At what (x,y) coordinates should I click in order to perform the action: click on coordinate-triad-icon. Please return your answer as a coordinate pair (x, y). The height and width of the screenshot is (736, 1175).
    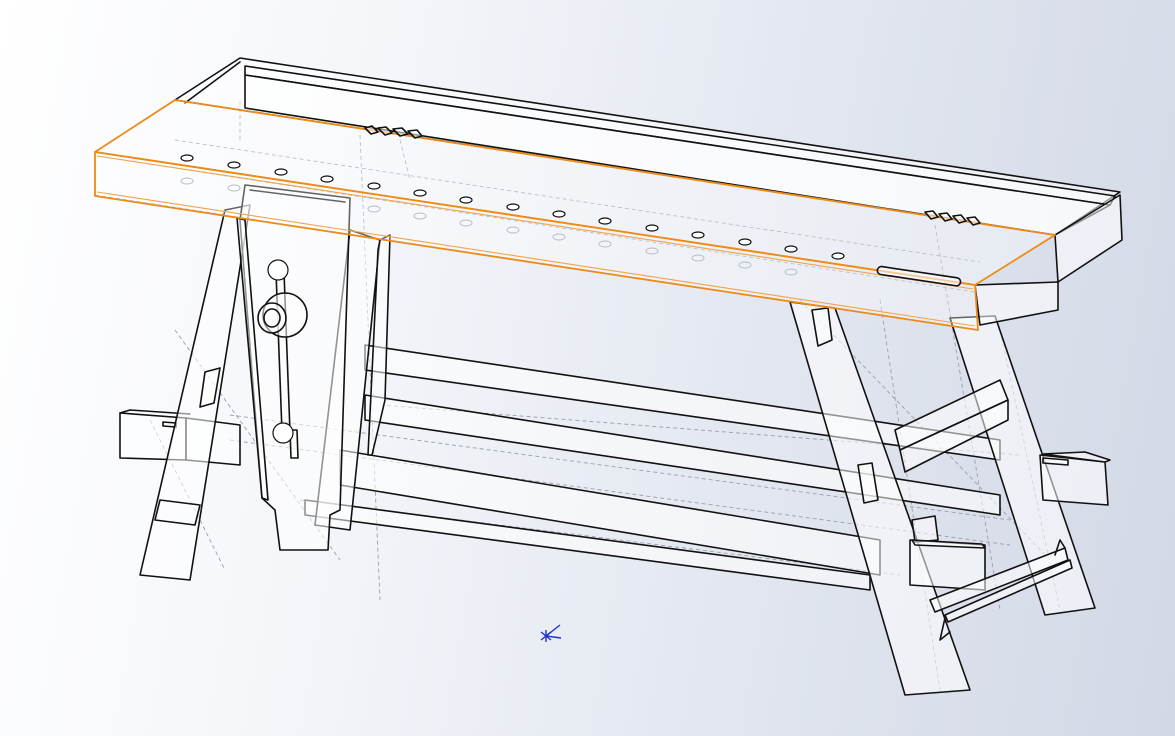
    Looking at the image, I should click on (551, 633).